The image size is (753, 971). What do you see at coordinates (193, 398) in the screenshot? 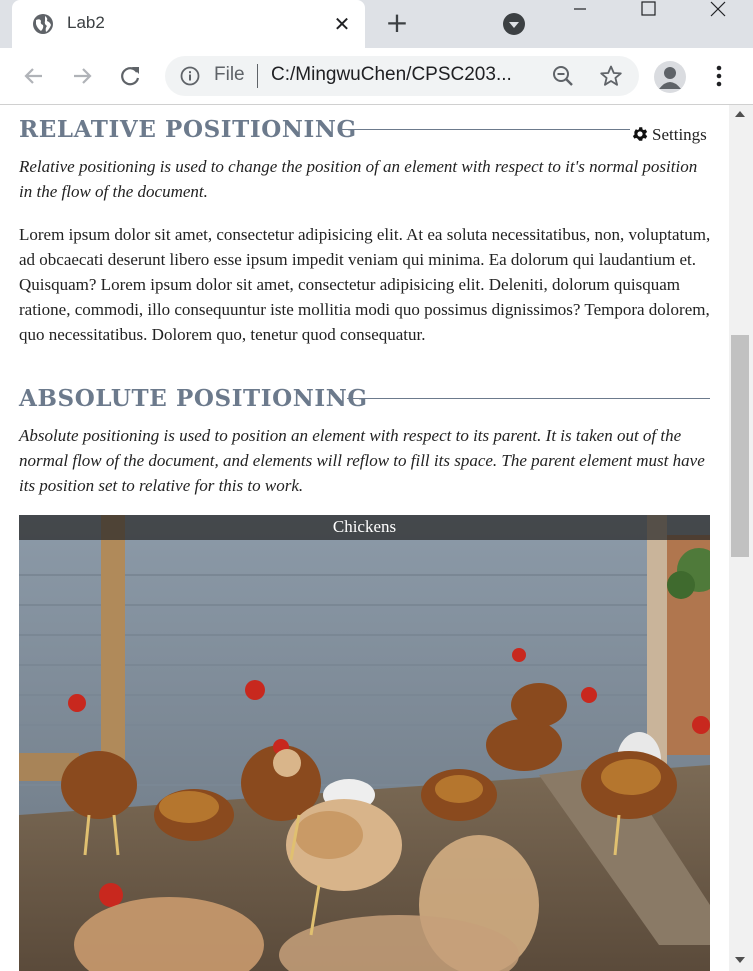
I see `absolute-positioning-heading: ABSOLUTE POSITIONING` at bounding box center [193, 398].